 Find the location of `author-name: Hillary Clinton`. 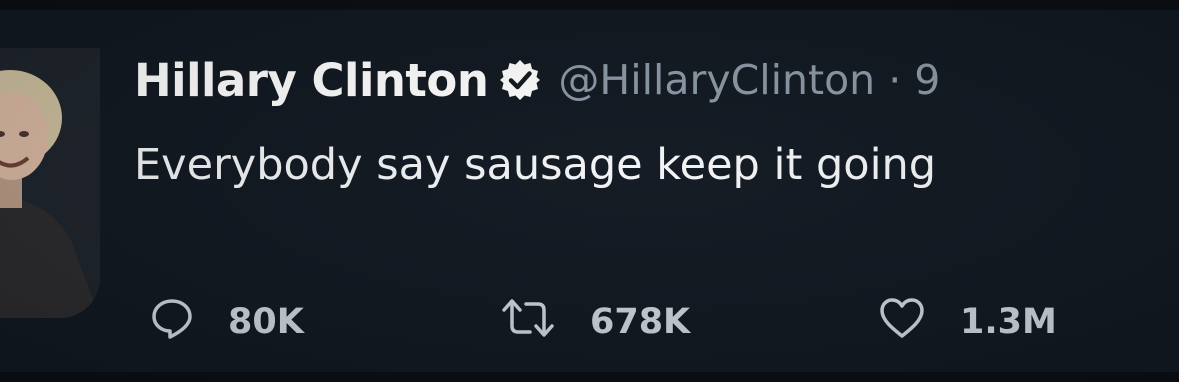

author-name: Hillary Clinton is located at coordinates (311, 80).